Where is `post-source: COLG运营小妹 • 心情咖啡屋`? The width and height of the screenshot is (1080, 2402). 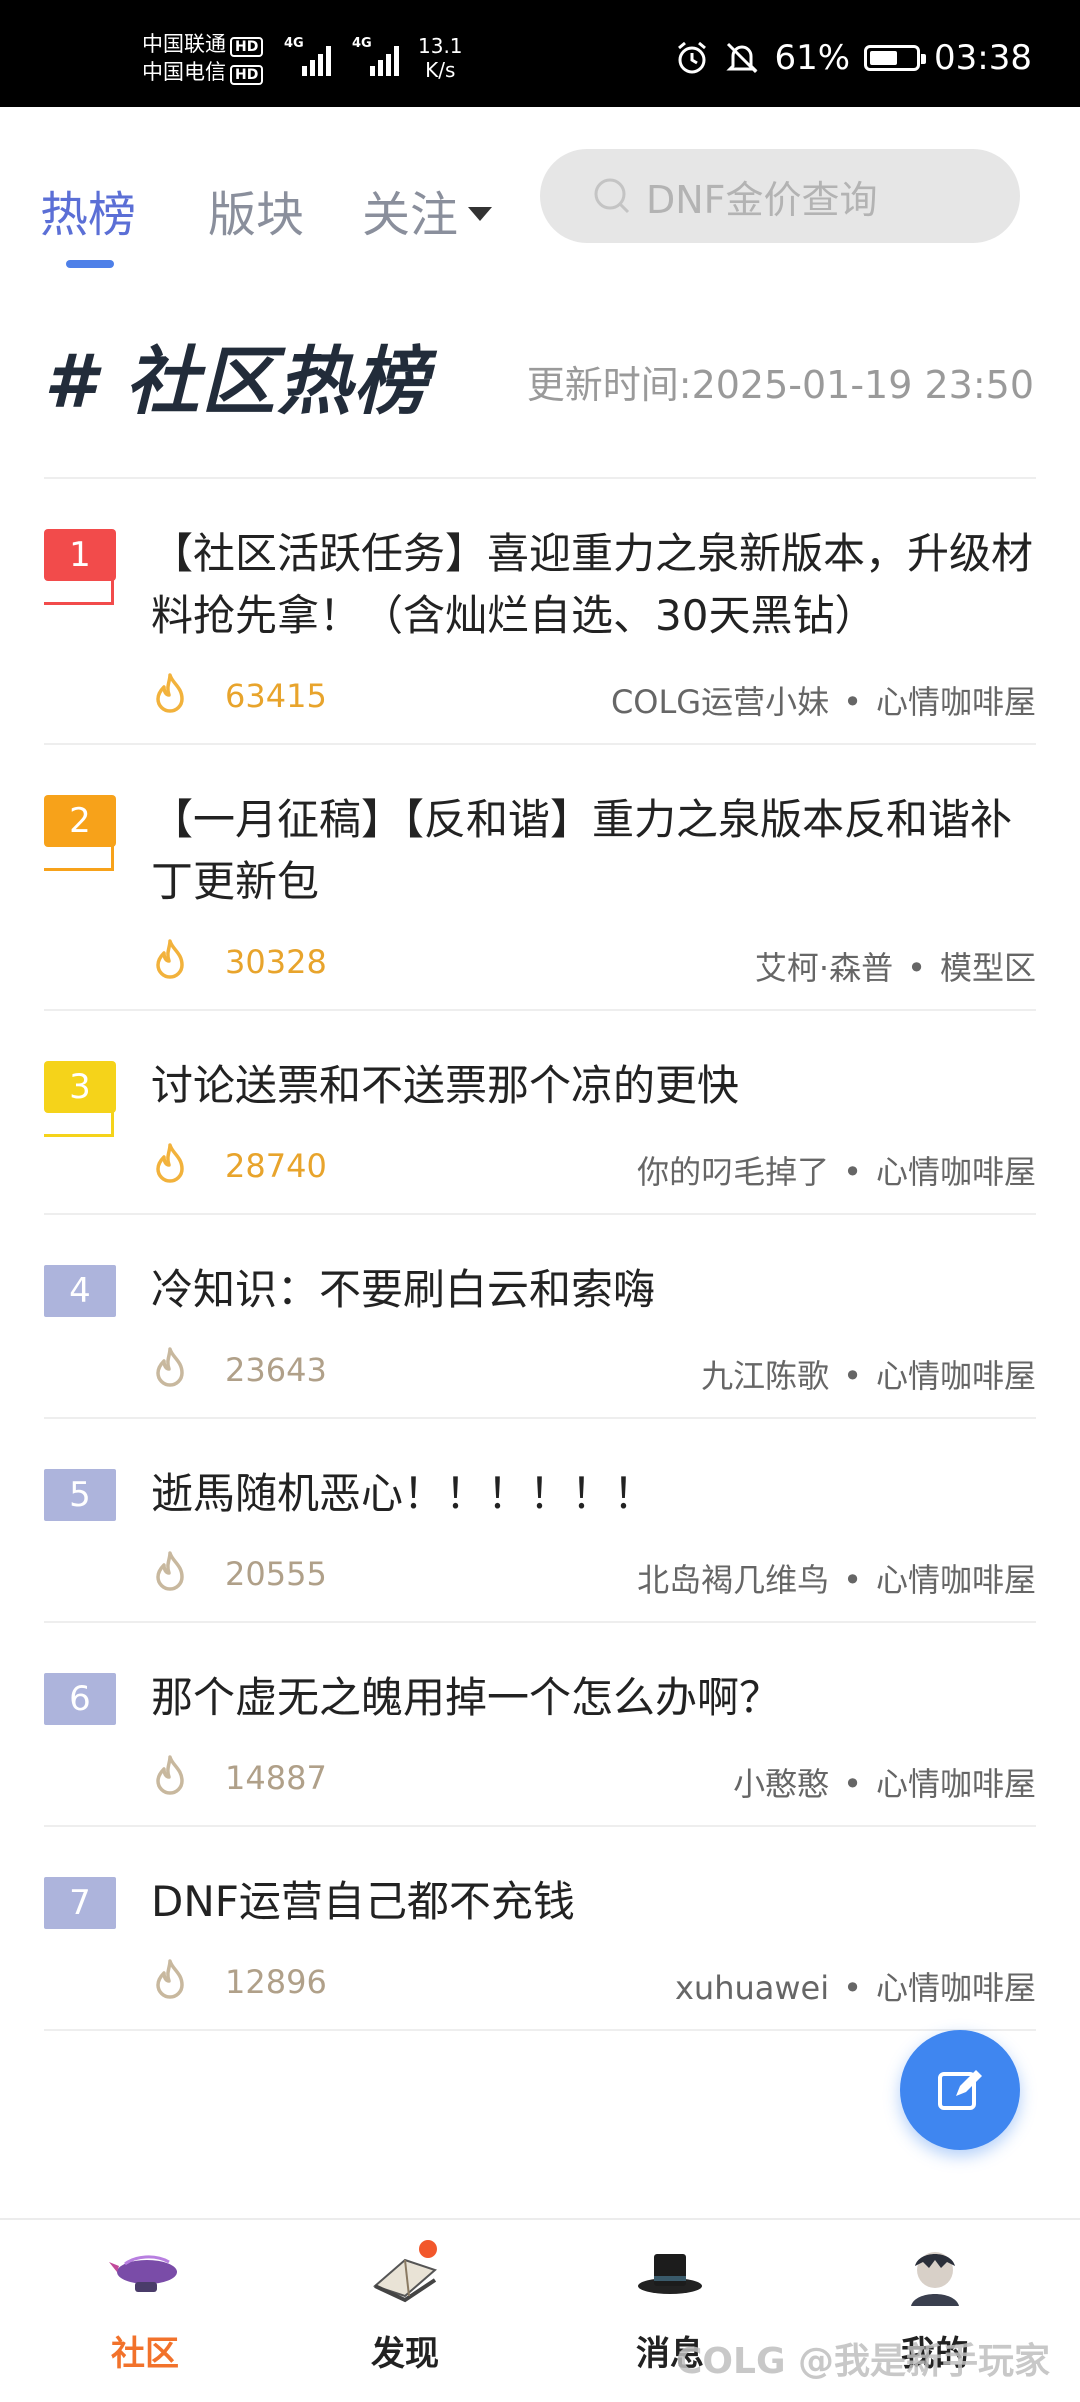
post-source: COLG运营小妹 • 心情咖啡屋 is located at coordinates (823, 700).